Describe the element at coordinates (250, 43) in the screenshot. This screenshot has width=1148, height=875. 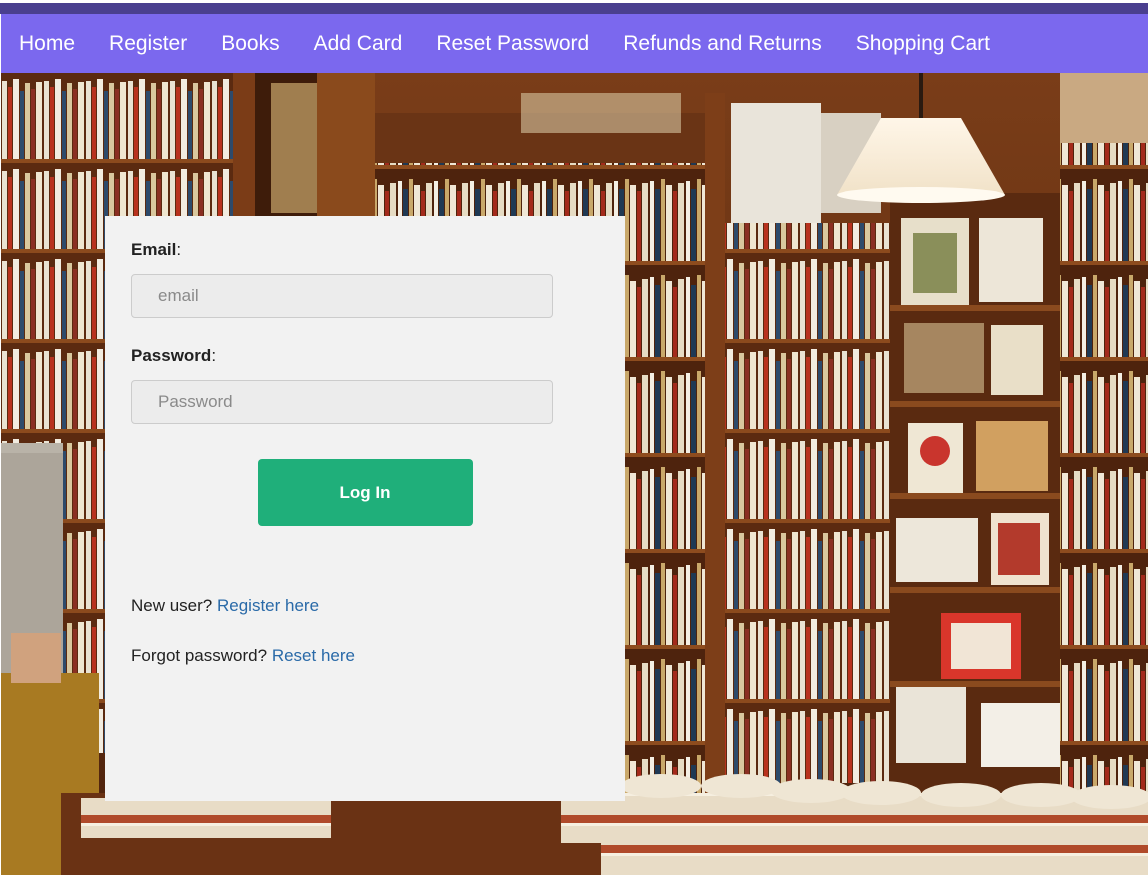
I see `nav-books: Books` at that location.